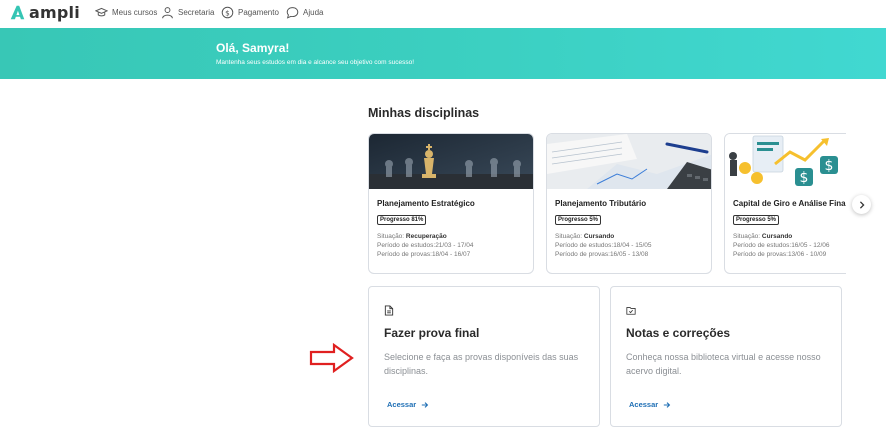 The image size is (886, 446). I want to click on nav-label: Pagamento, so click(258, 12).